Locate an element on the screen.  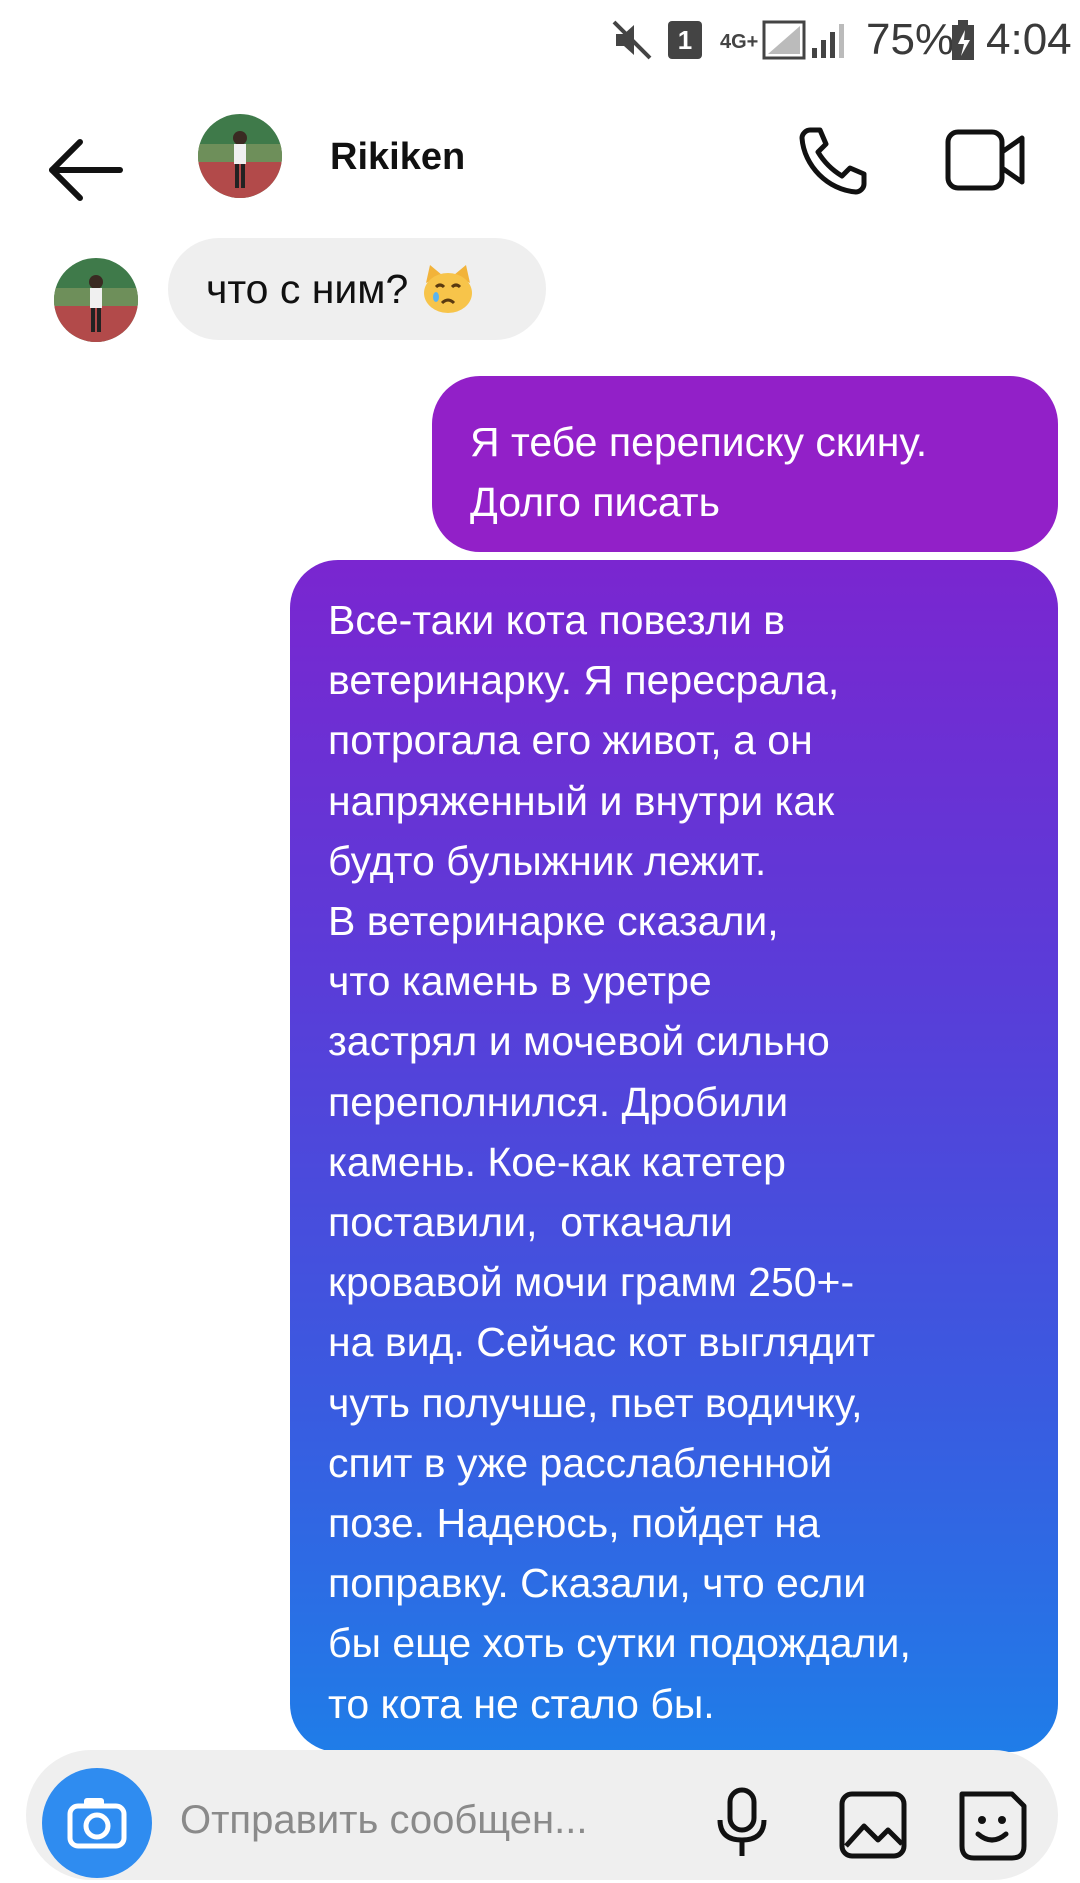
message-line: поправку. Сказали, что если is located at coordinates (597, 1583).